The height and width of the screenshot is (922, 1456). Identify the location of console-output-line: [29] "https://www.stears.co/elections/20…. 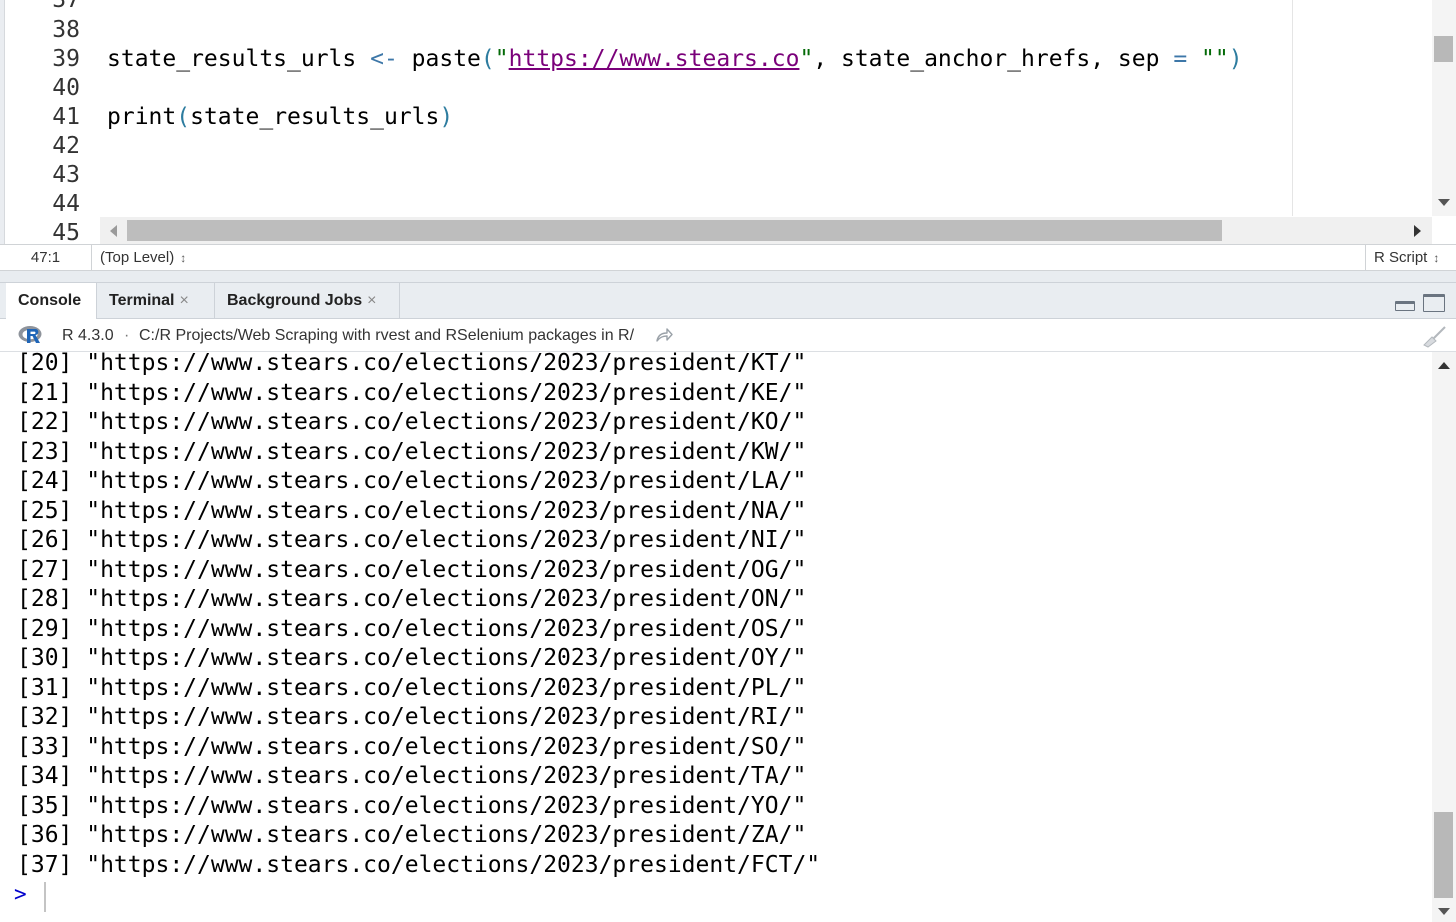
(412, 628).